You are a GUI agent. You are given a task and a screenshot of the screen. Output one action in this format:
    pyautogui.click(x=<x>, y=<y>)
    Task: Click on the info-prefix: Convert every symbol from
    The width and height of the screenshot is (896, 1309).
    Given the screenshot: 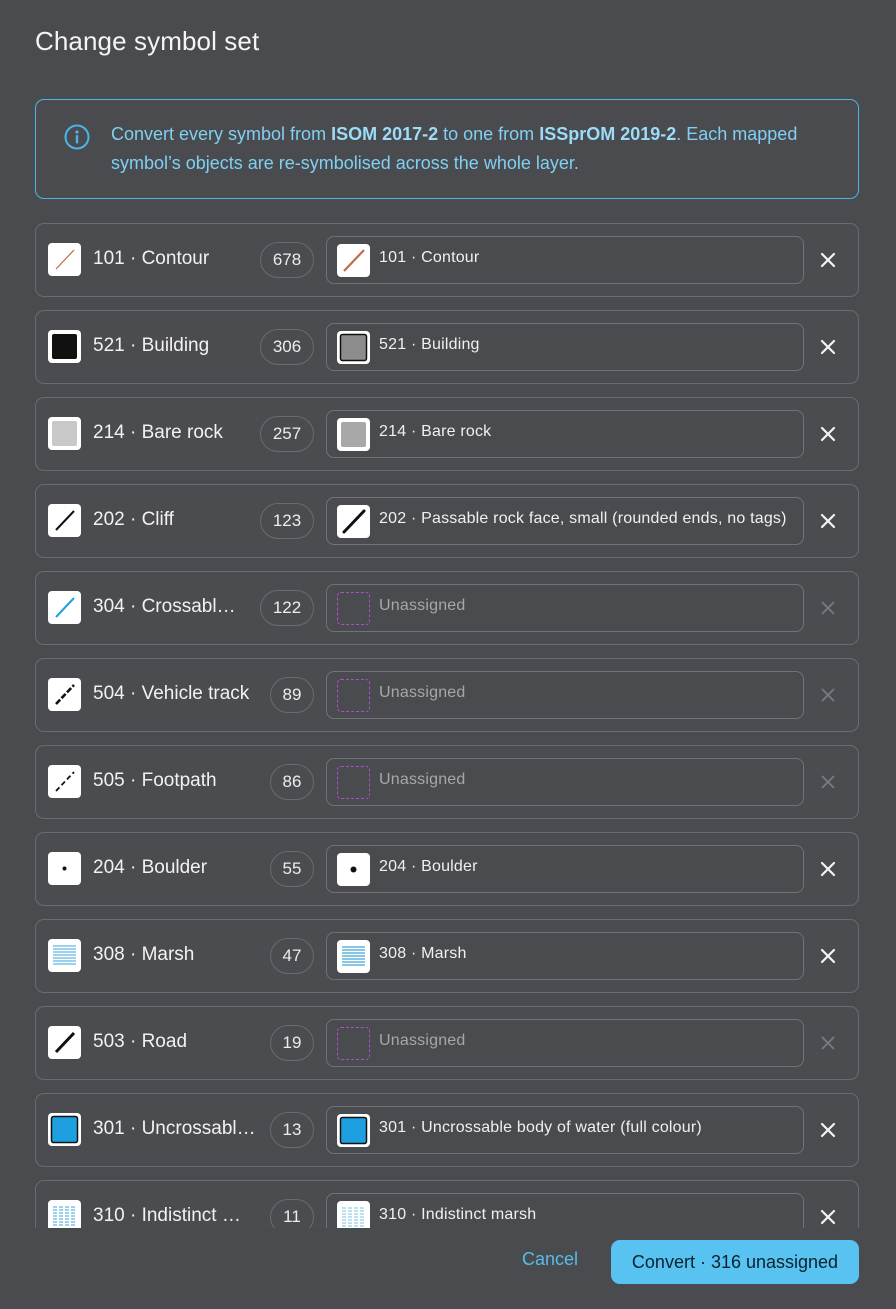 What is the action you would take?
    pyautogui.click(x=221, y=134)
    